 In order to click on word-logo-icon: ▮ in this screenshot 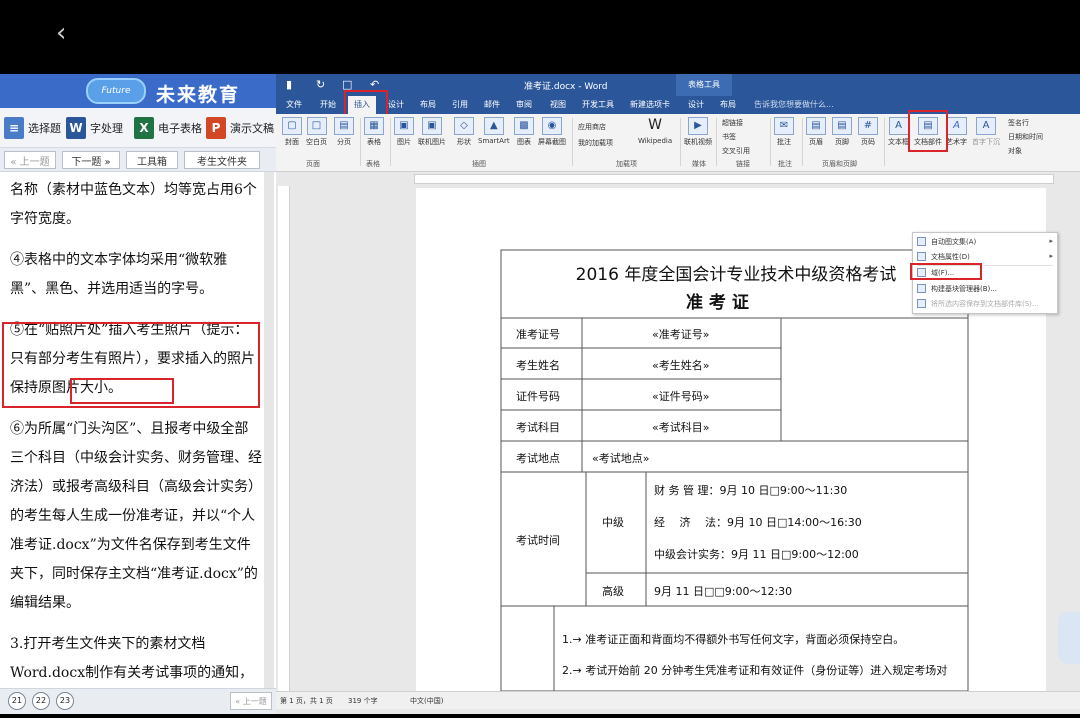, I will do `click(289, 84)`.